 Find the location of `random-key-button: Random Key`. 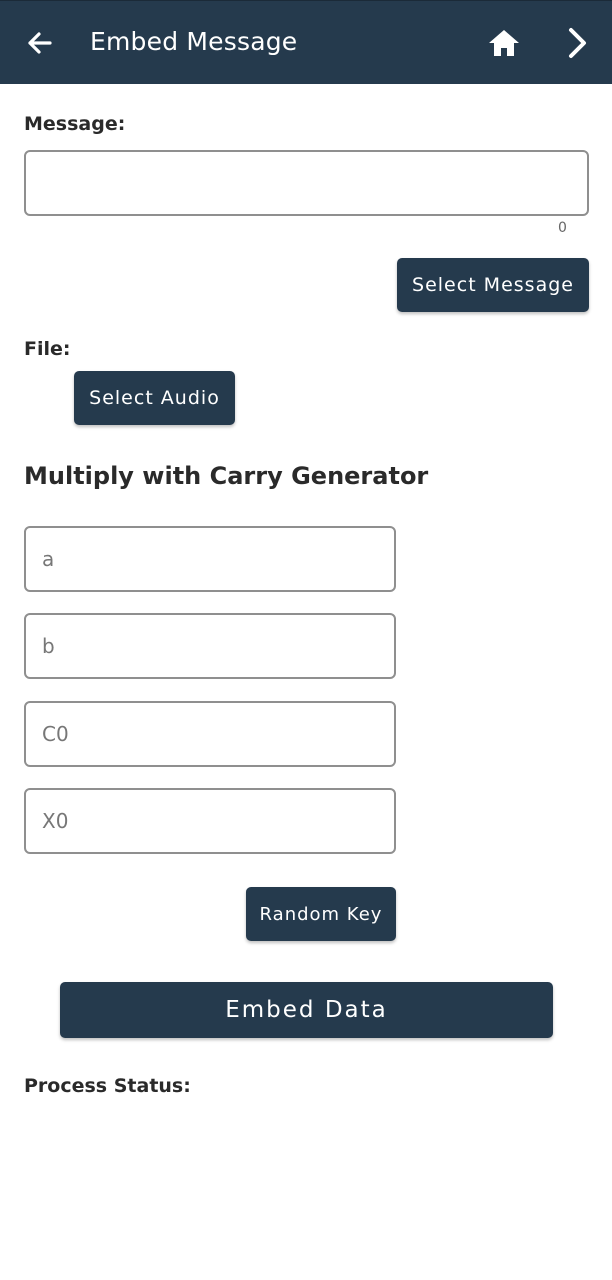

random-key-button: Random Key is located at coordinates (321, 914).